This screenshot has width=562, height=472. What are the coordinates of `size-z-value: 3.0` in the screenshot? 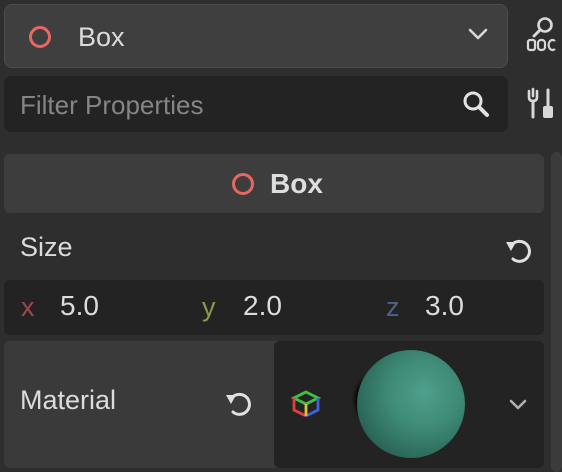 It's located at (444, 306).